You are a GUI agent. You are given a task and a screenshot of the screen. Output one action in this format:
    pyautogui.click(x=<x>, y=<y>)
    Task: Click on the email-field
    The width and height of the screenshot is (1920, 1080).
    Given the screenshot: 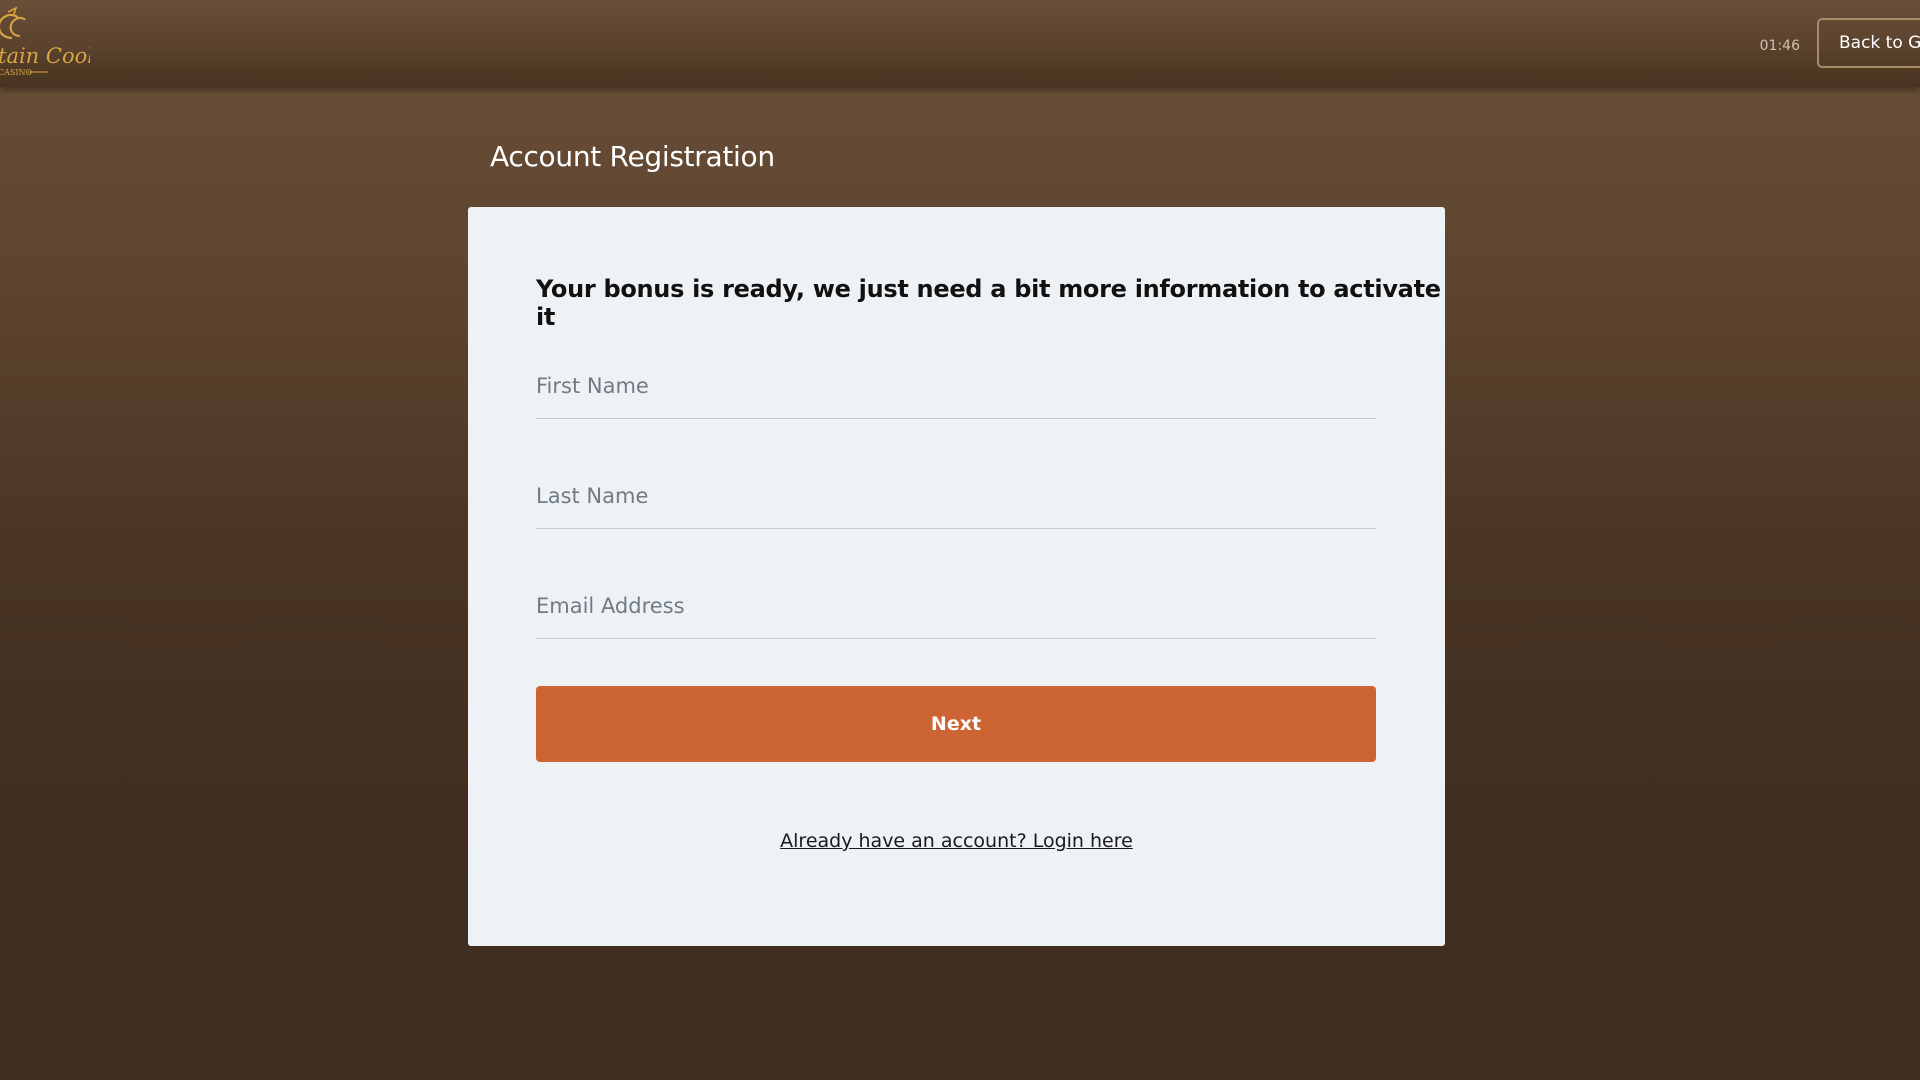 What is the action you would take?
    pyautogui.click(x=956, y=607)
    